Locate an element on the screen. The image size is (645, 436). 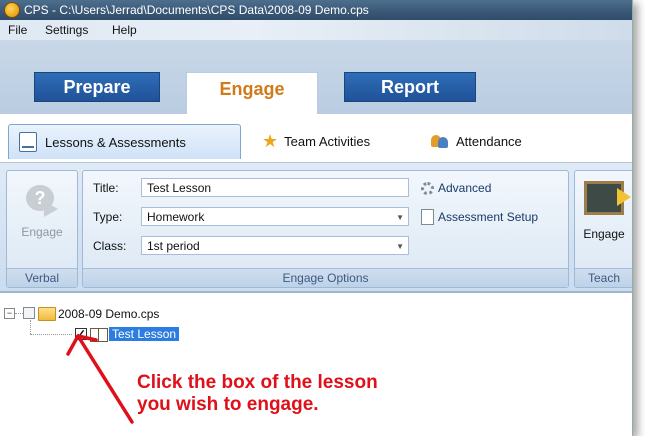
gear-icon is located at coordinates (427, 188).